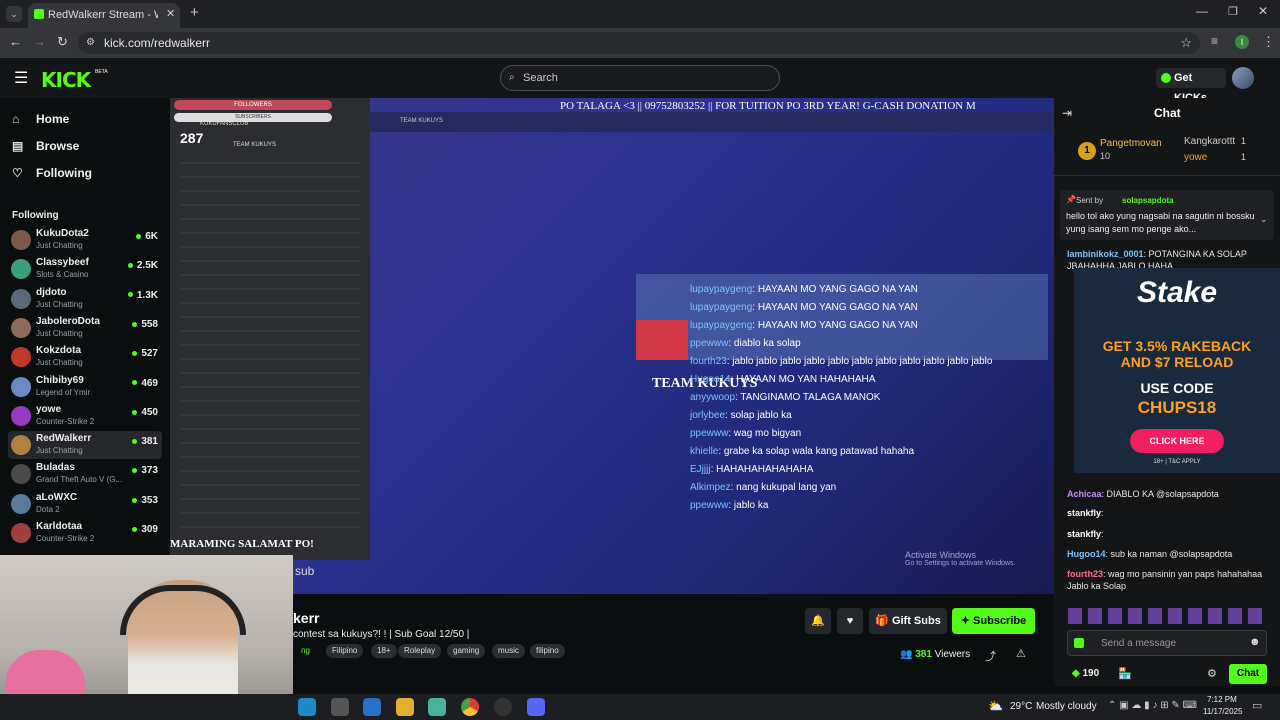 The height and width of the screenshot is (720, 1280). I want to click on weather-text: Mostly cloudy, so click(1066, 706).